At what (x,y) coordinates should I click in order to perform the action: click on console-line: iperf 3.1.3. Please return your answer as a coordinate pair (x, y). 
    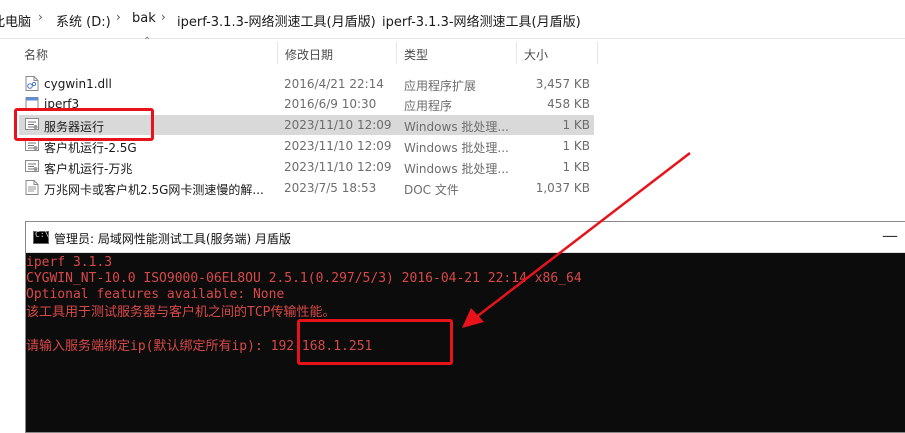
    Looking at the image, I should click on (69, 262).